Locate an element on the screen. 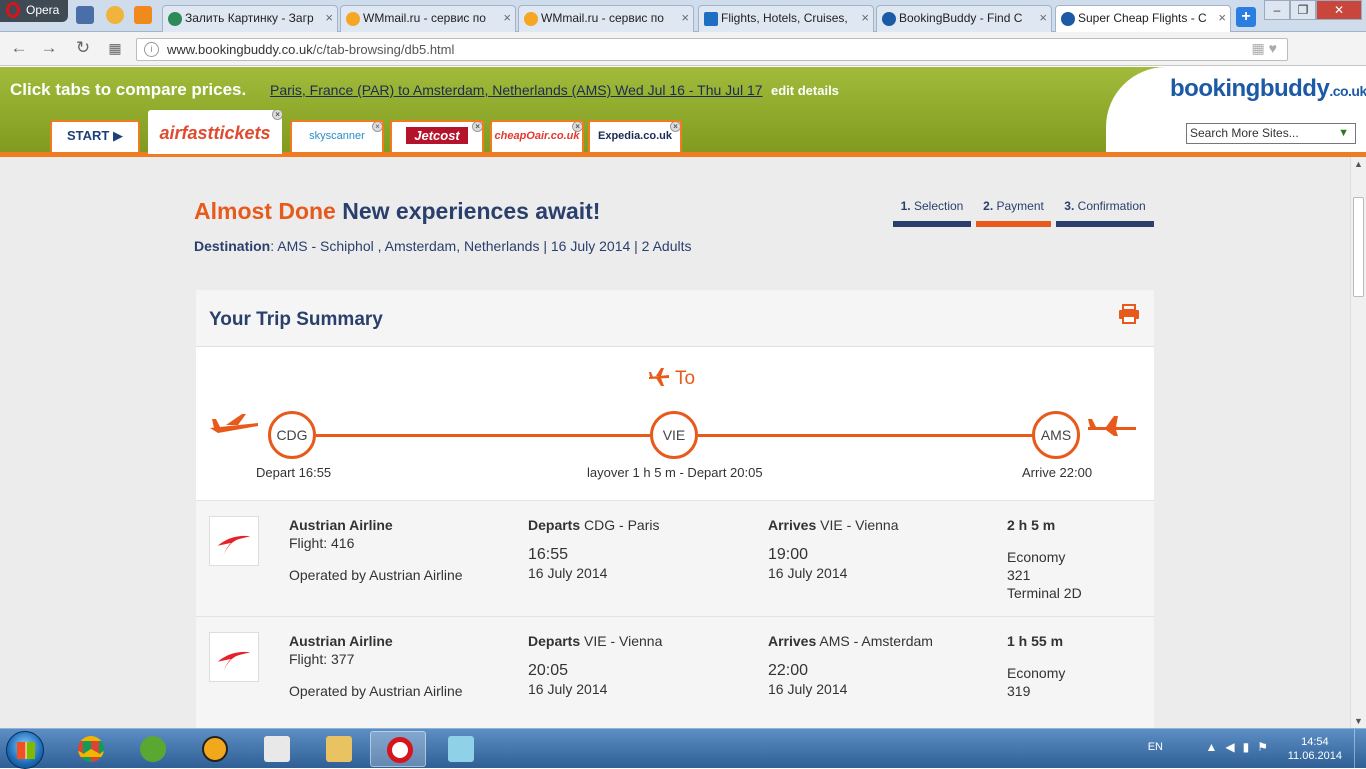  taskbar-opera is located at coordinates (398, 749).